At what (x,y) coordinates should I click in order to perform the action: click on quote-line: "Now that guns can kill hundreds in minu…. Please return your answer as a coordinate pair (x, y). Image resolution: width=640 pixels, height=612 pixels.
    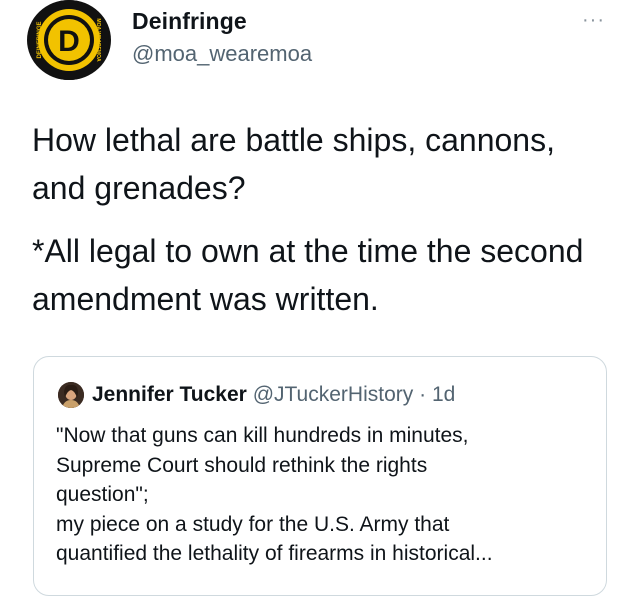
    Looking at the image, I should click on (262, 435).